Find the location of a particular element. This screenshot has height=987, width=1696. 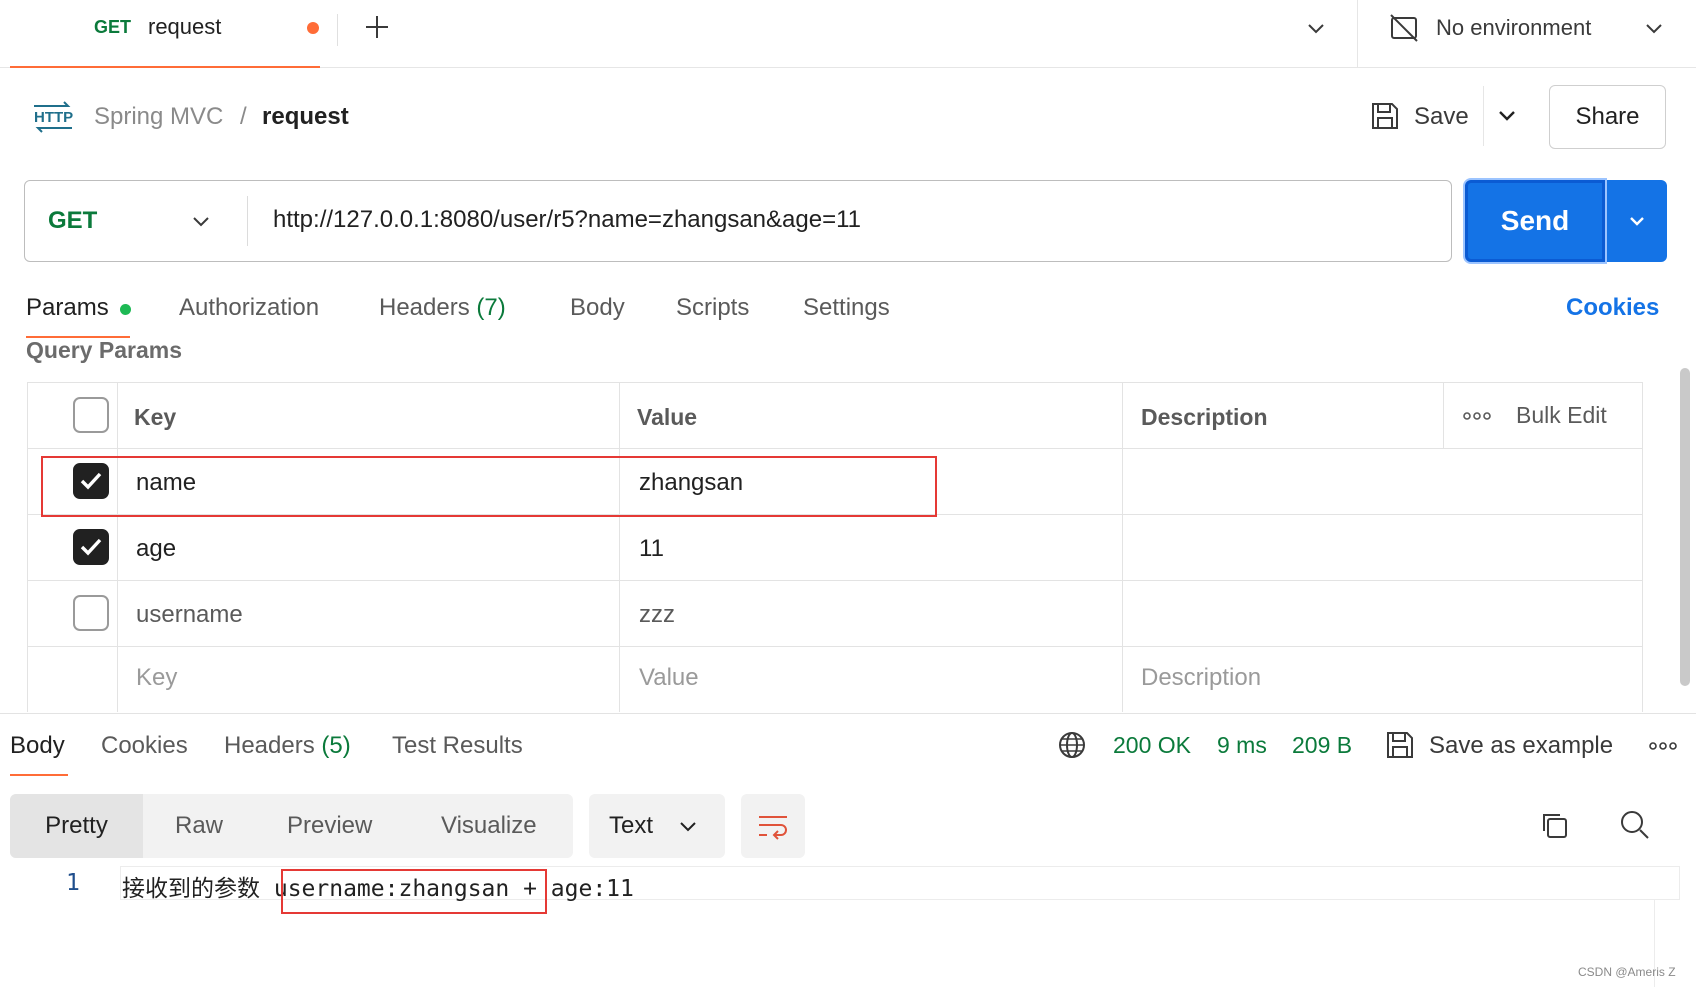

copy-icon is located at coordinates (1554, 825).